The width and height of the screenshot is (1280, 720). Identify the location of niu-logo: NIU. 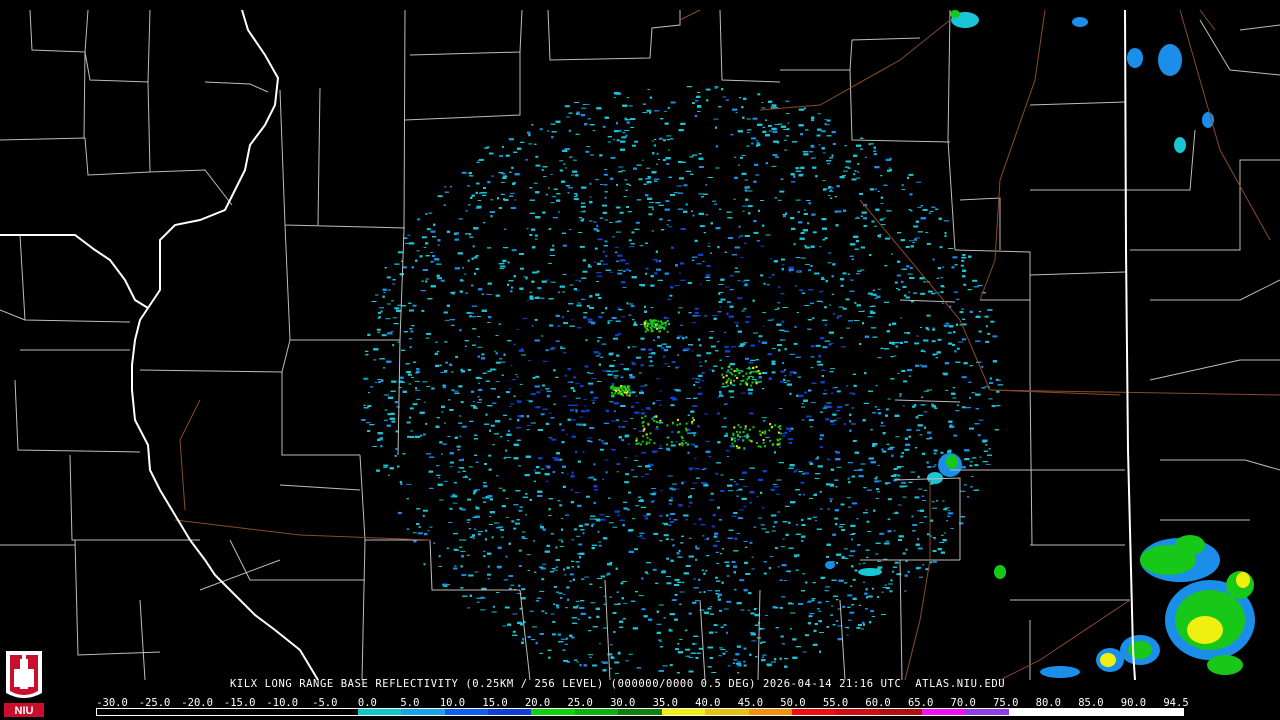
(24, 682).